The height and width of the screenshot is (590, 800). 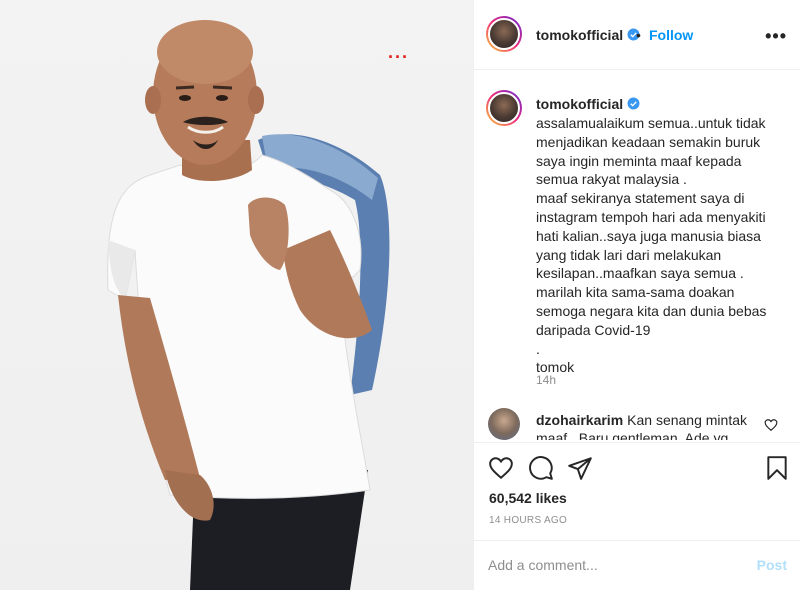 What do you see at coordinates (777, 468) in the screenshot?
I see `bookmark-icon` at bounding box center [777, 468].